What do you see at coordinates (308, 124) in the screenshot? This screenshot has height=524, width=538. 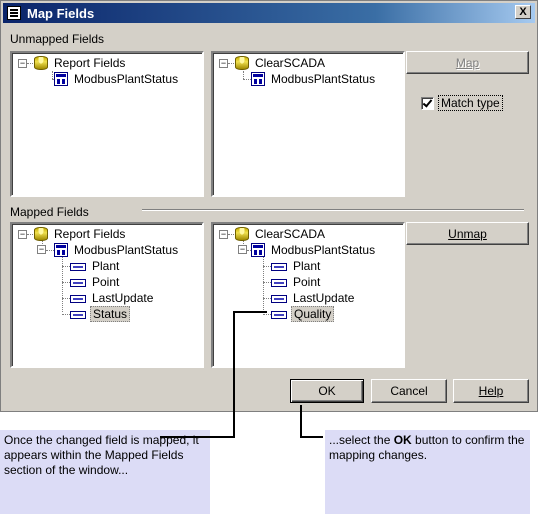 I see `unmapped-clearscada-tree: − ClearSCADA ModbusPlantStatus` at bounding box center [308, 124].